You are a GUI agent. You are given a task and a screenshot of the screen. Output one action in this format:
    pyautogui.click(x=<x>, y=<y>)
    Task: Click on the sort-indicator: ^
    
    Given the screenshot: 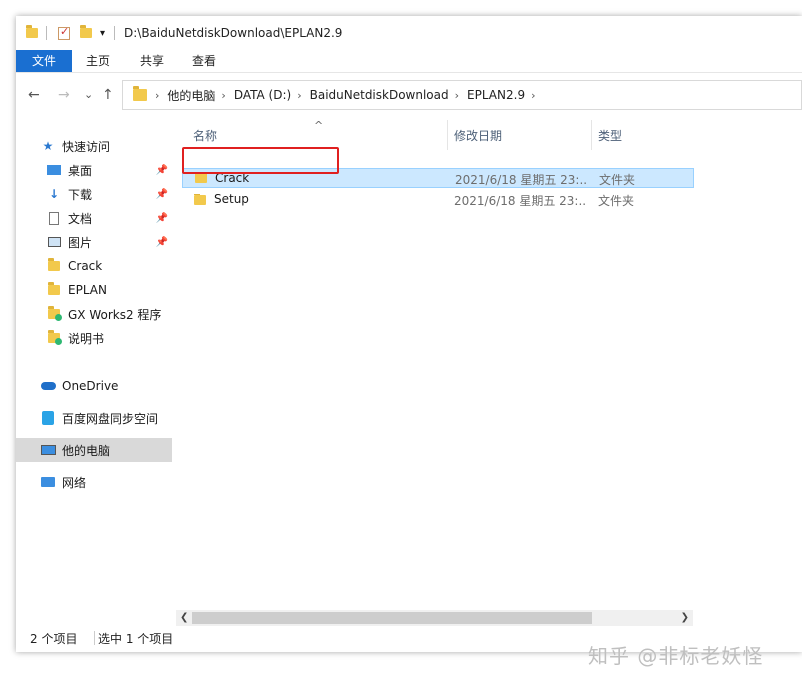 What is the action you would take?
    pyautogui.click(x=318, y=126)
    